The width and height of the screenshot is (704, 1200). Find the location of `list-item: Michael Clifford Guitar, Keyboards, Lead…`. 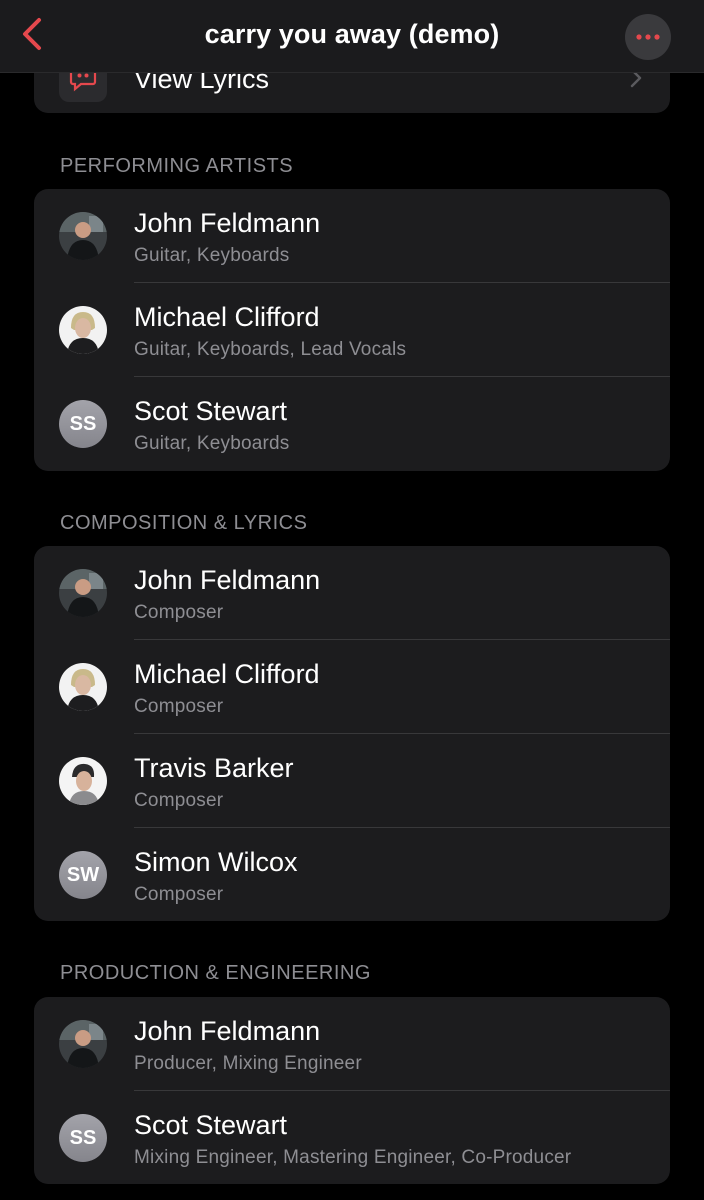

list-item: Michael Clifford Guitar, Keyboards, Lead… is located at coordinates (352, 330).